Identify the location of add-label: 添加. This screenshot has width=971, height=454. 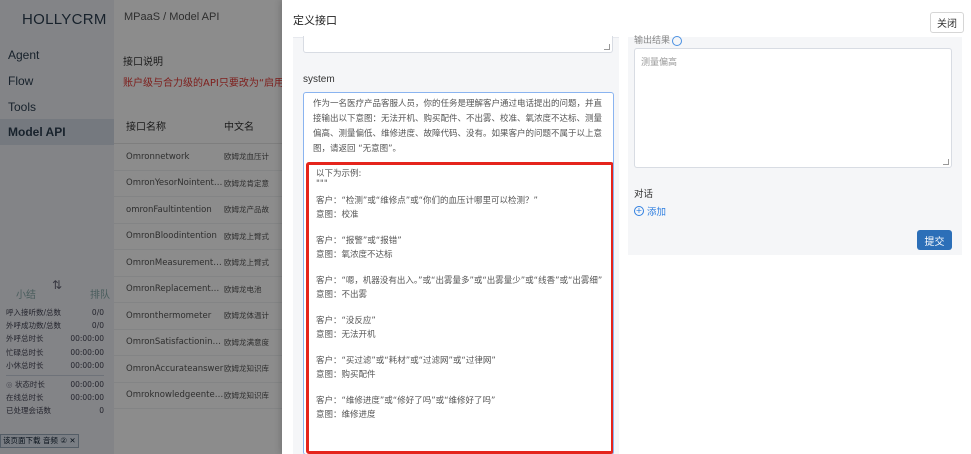
(657, 212).